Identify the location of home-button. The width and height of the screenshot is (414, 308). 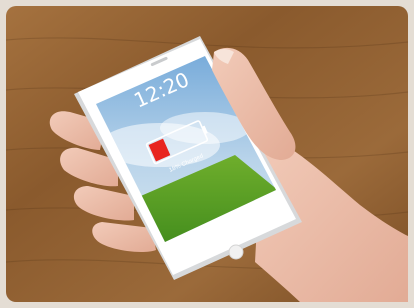
(236, 252).